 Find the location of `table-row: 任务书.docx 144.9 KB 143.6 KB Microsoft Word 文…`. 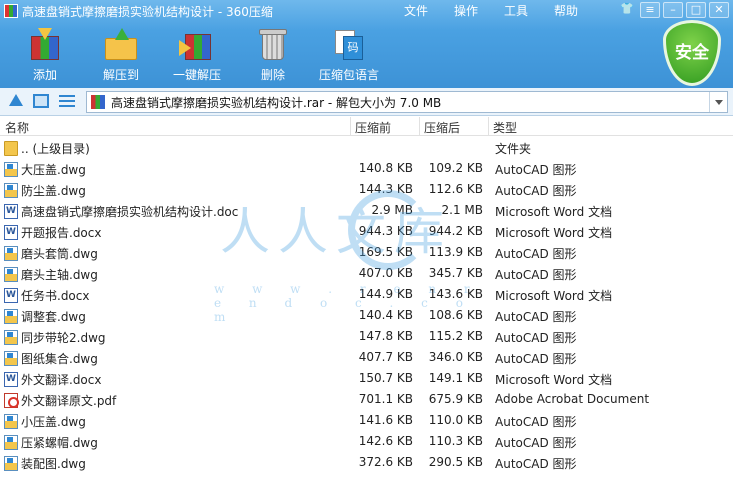

table-row: 任务书.docx 144.9 KB 143.6 KB Microsoft Word 文… is located at coordinates (366, 294).